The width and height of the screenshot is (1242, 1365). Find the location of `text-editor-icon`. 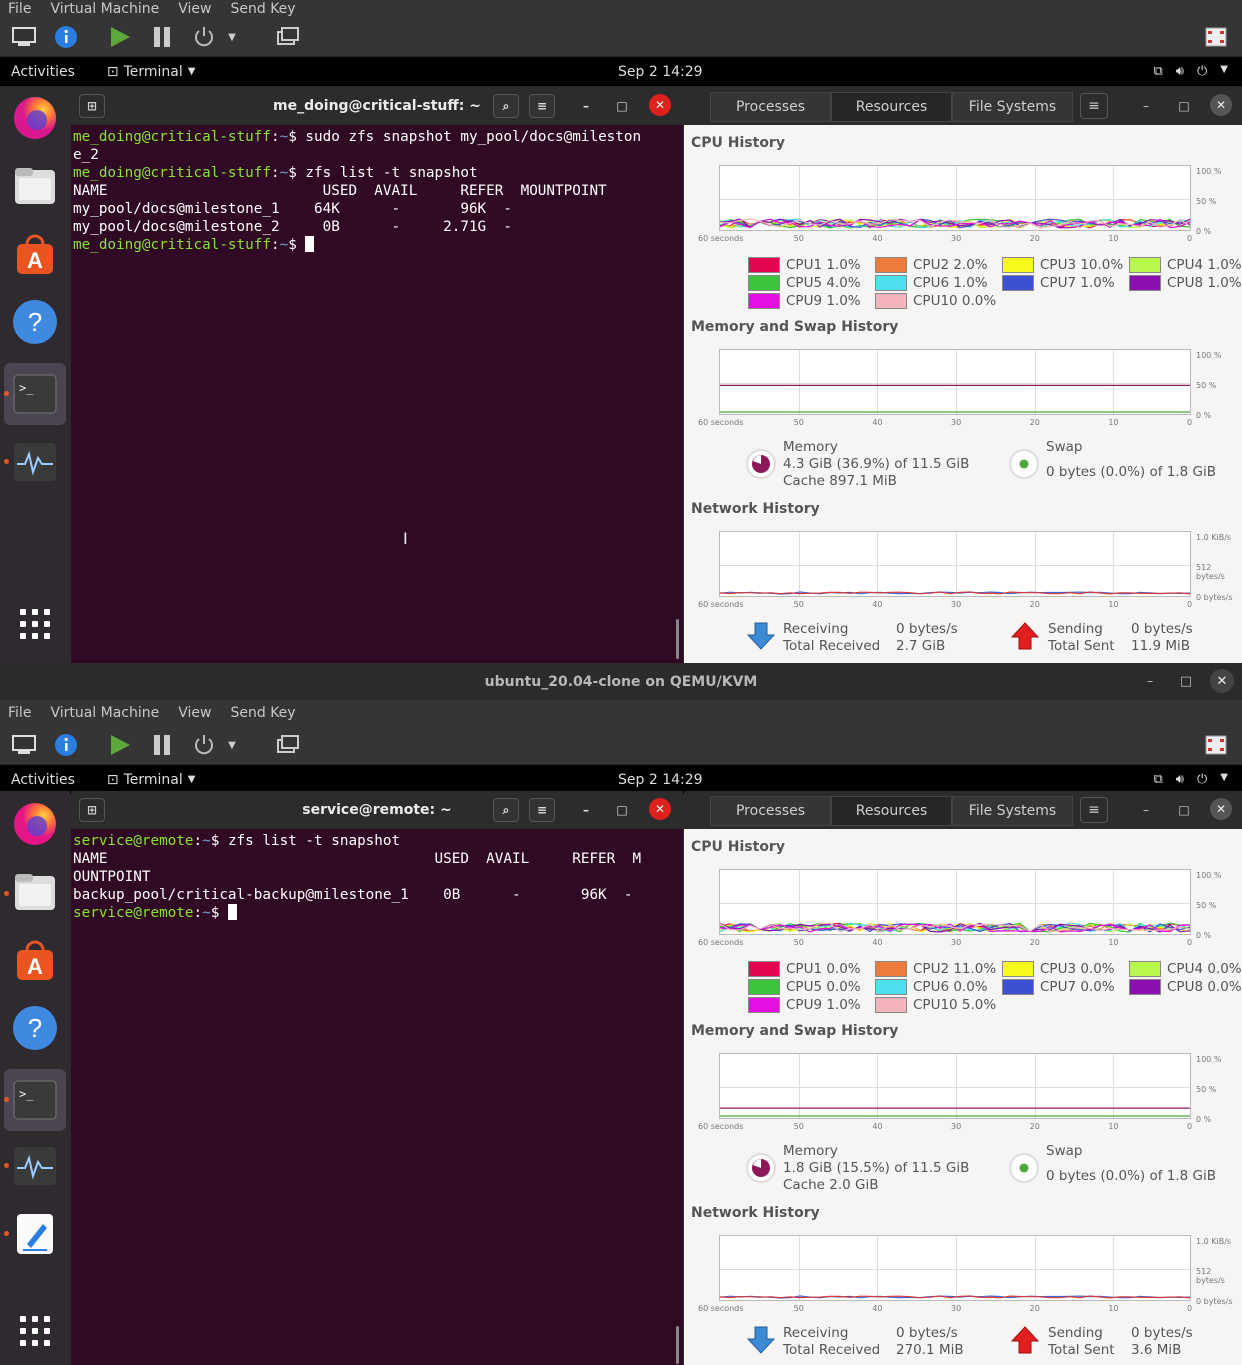

text-editor-icon is located at coordinates (35, 1234).